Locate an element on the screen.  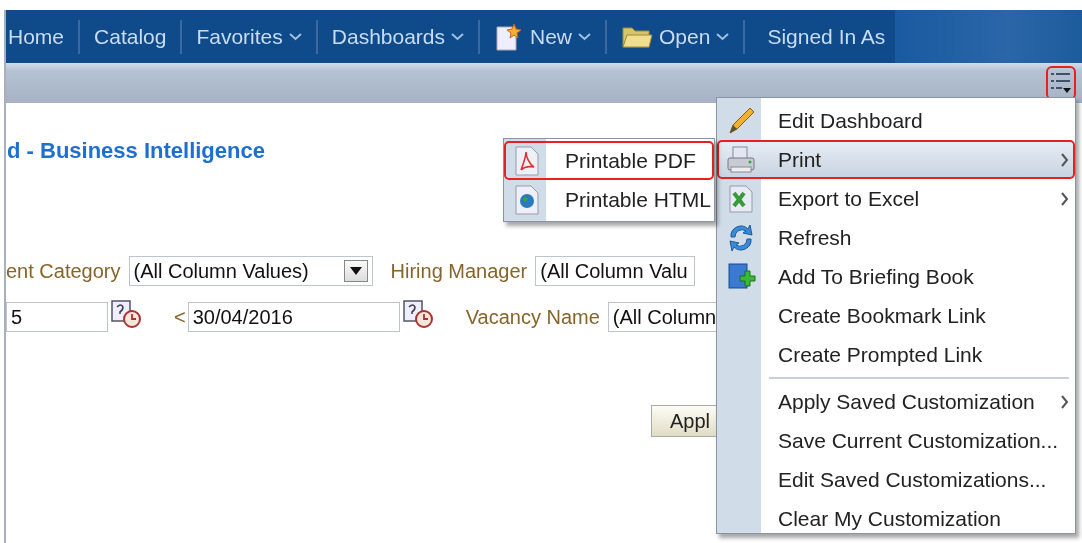
signed-in-label: Signed In As is located at coordinates (826, 36).